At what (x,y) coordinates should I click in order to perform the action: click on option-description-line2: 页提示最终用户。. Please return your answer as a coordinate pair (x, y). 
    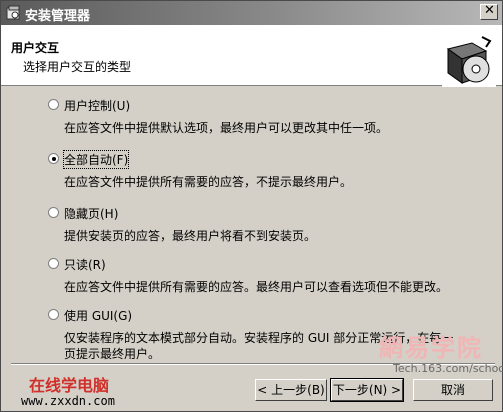
    Looking at the image, I should click on (112, 354).